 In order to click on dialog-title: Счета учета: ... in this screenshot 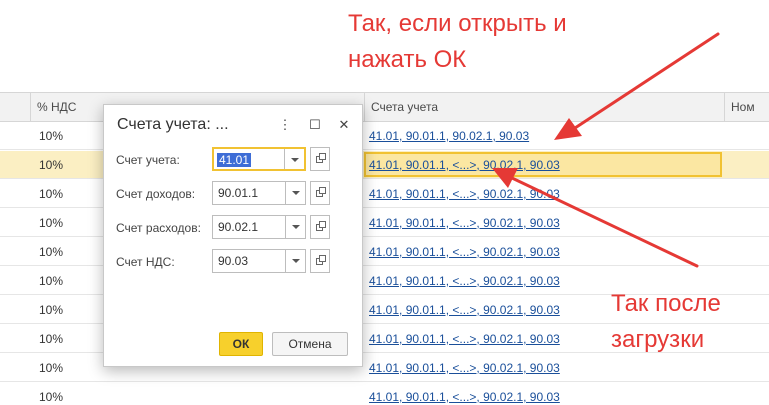, I will do `click(173, 124)`.